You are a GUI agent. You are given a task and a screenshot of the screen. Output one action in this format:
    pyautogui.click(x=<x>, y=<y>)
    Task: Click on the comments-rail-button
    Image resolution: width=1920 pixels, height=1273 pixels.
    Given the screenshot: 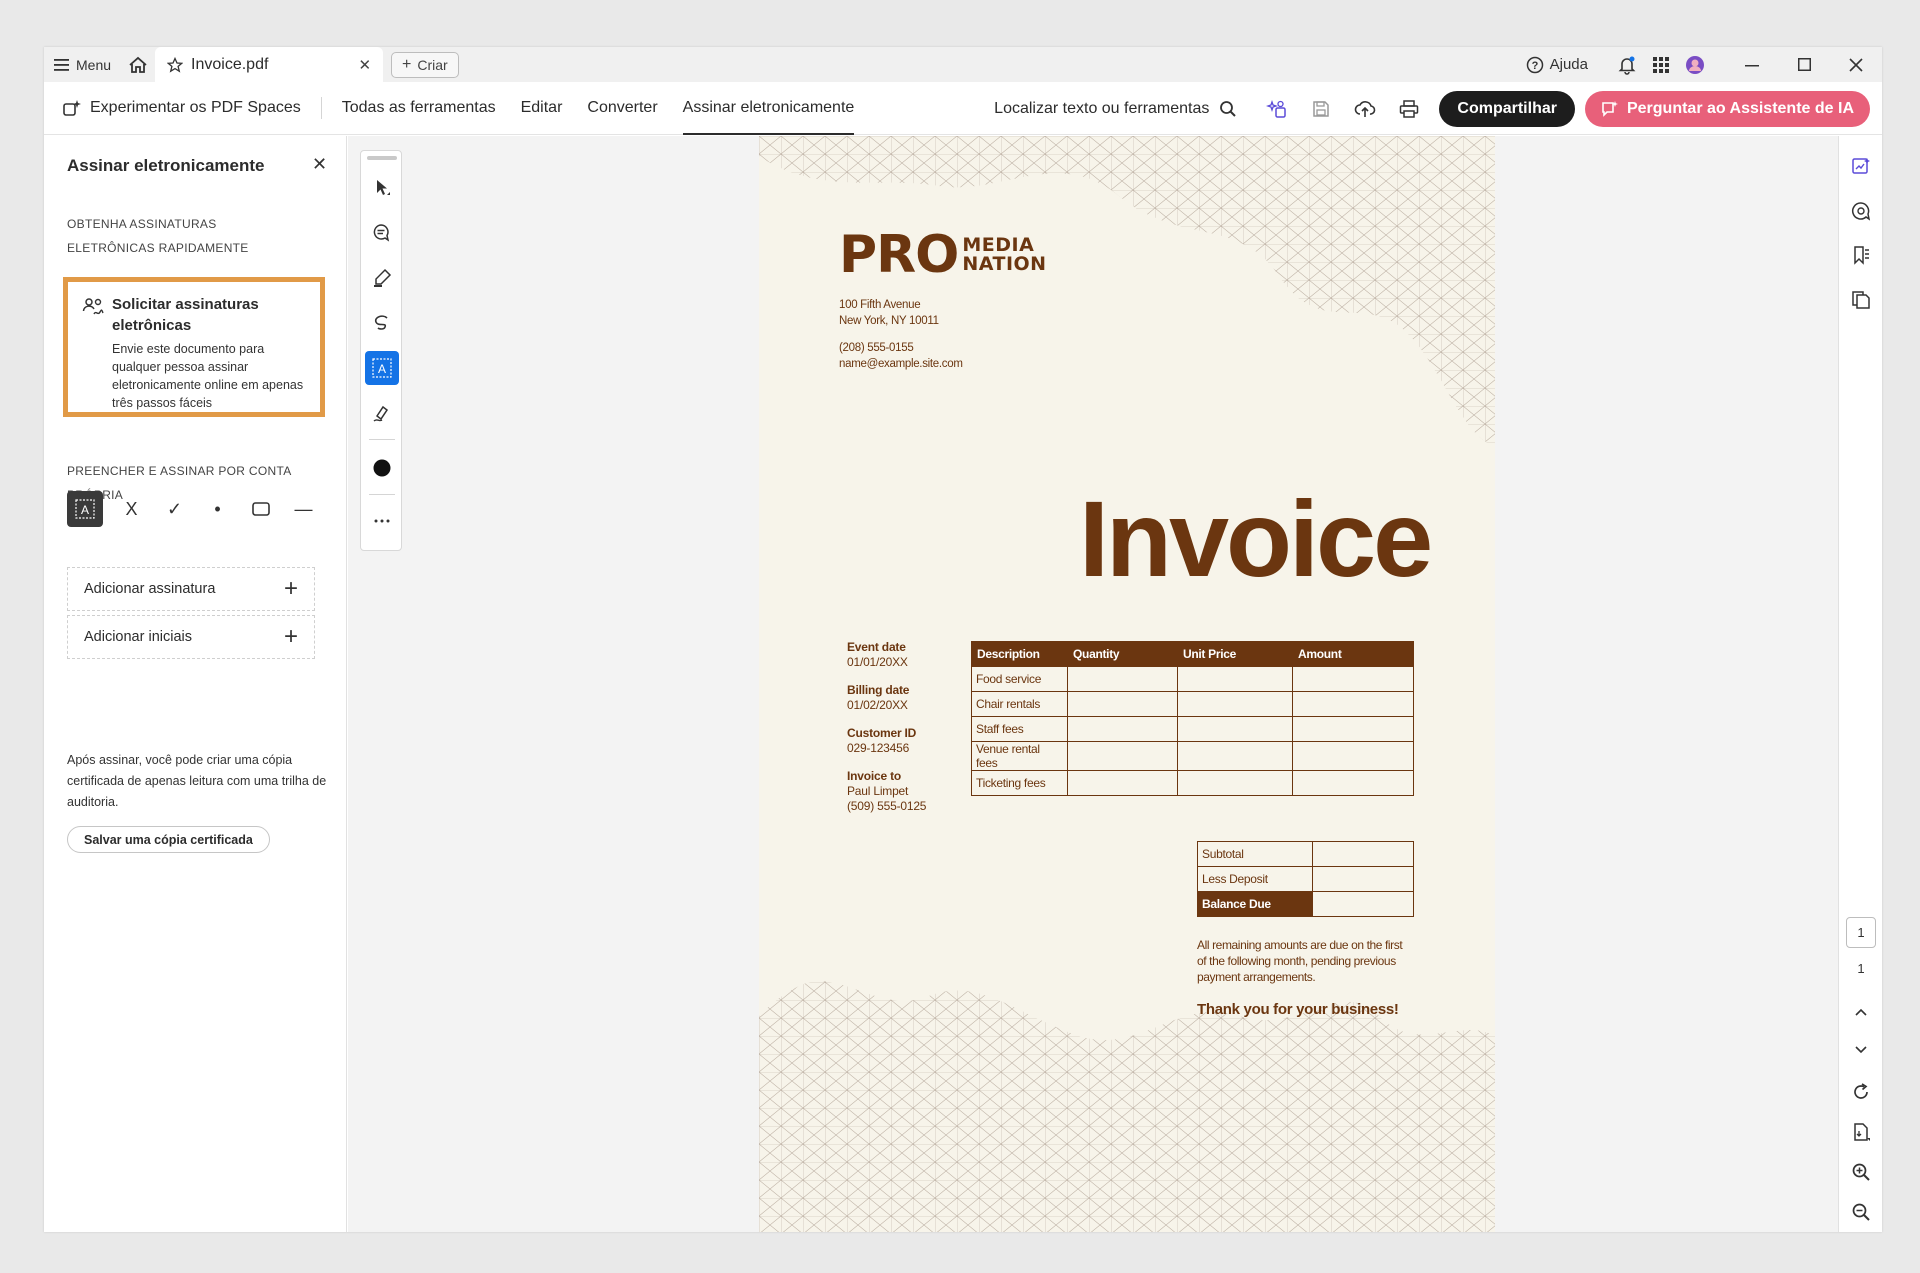 What is the action you would take?
    pyautogui.click(x=1861, y=211)
    